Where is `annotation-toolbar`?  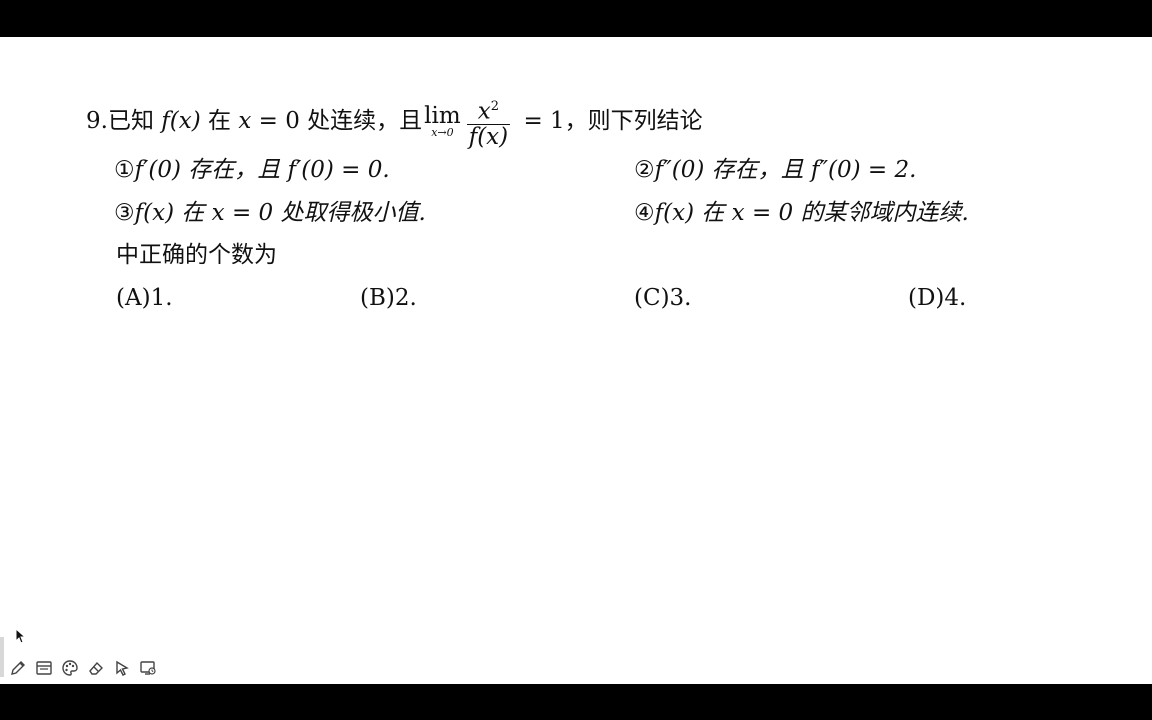 annotation-toolbar is located at coordinates (83, 668).